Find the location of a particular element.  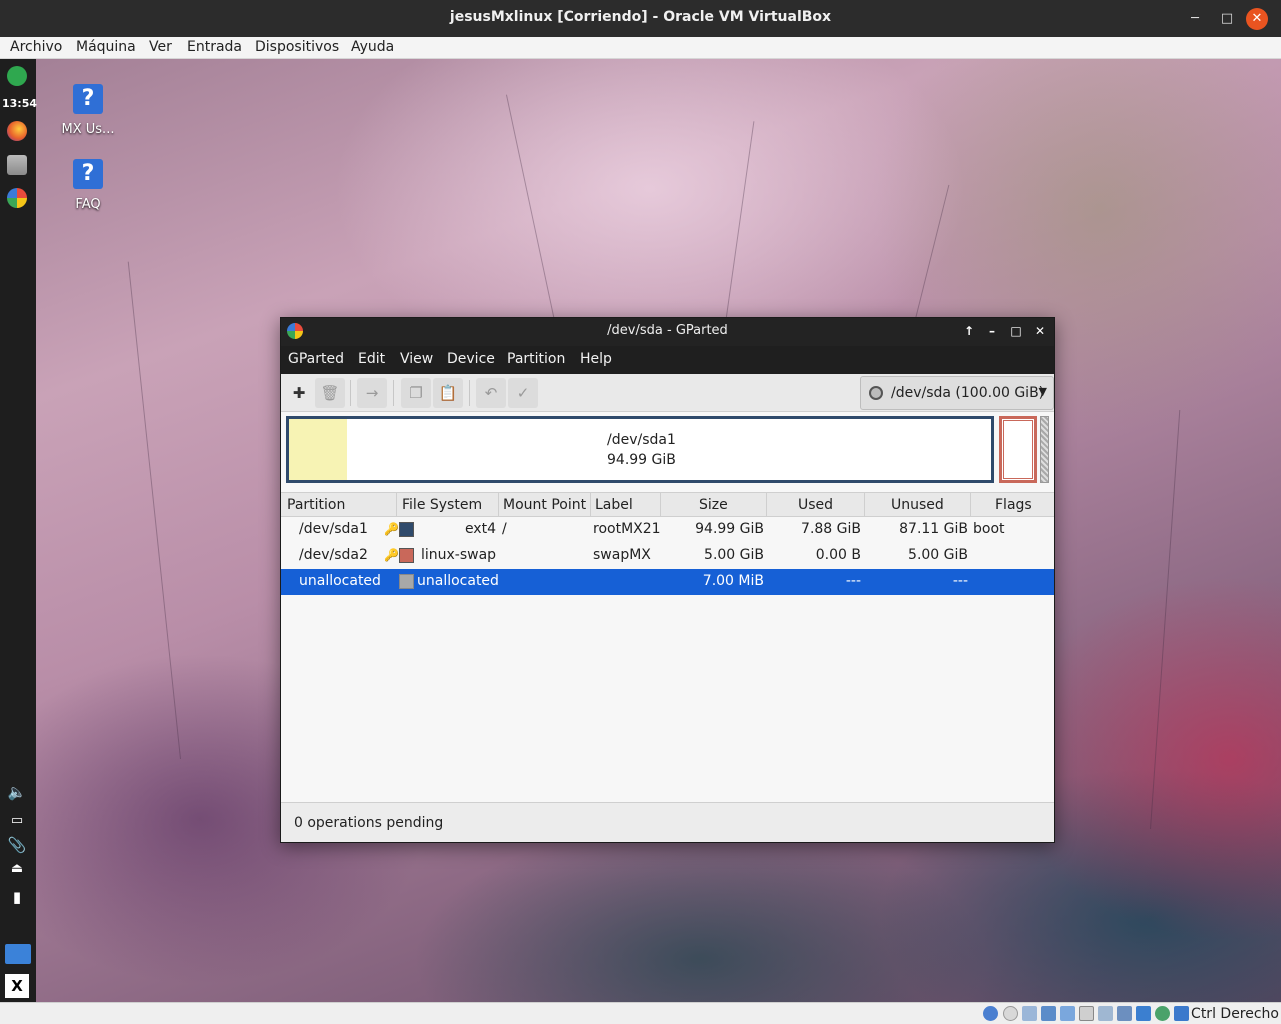

column-size: Size is located at coordinates (713, 505).